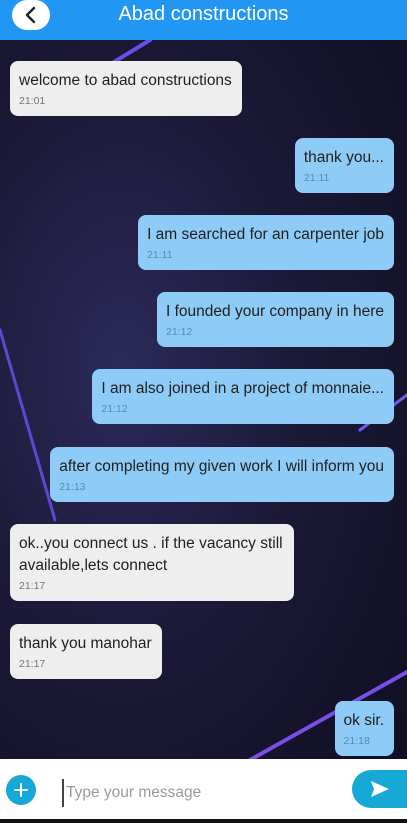 This screenshot has height=823, width=407. I want to click on message-bubble-outgoing: I founded your company in here 21:12, so click(275, 319).